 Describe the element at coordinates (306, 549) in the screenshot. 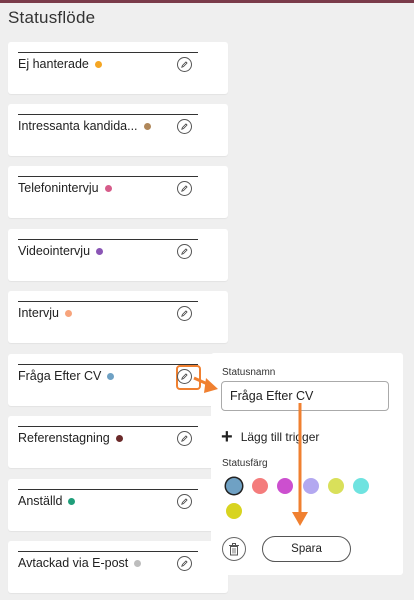

I see `save-button: Spara` at that location.